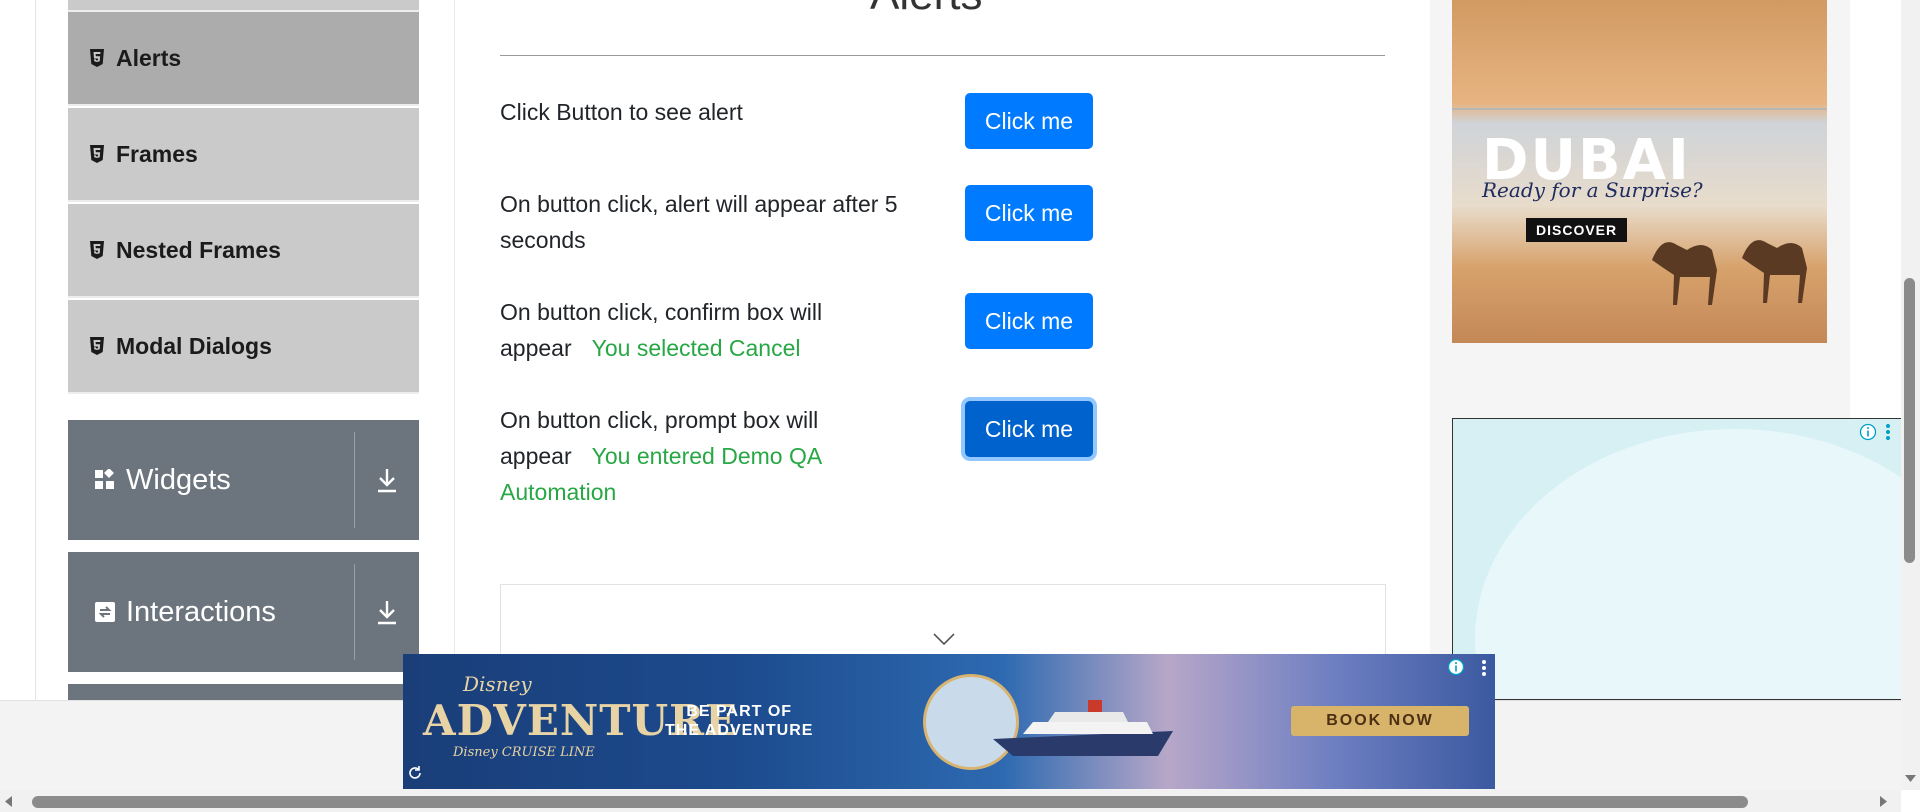 The width and height of the screenshot is (1920, 812). What do you see at coordinates (1029, 429) in the screenshot?
I see `prompt-button: Click me` at bounding box center [1029, 429].